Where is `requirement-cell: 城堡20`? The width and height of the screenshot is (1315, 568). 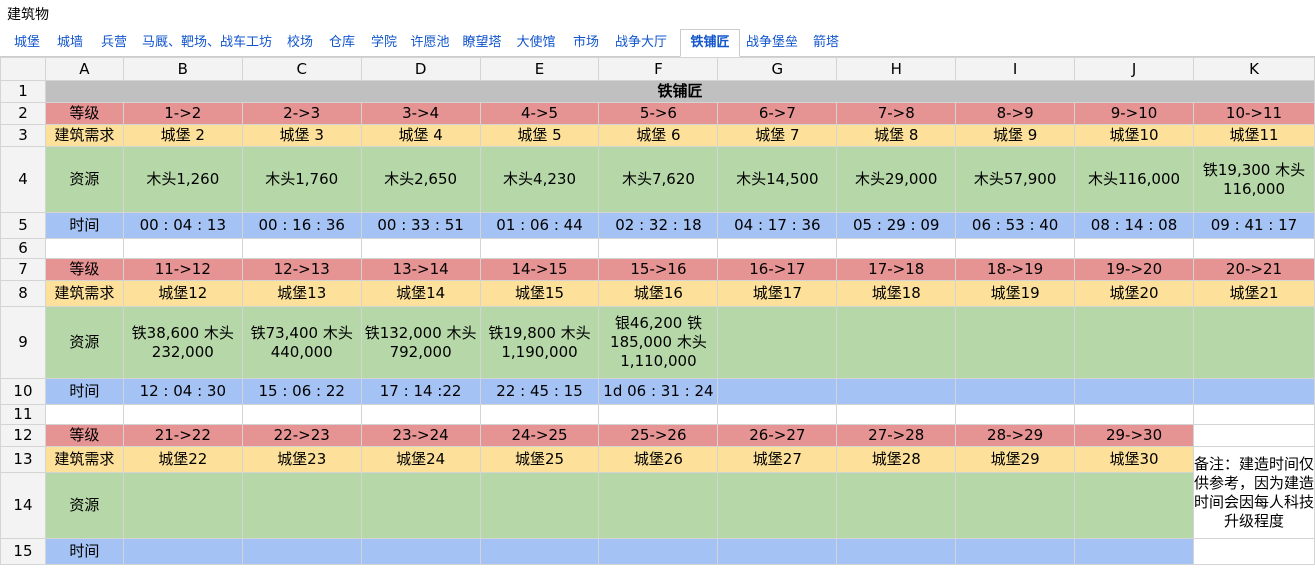
requirement-cell: 城堡20 is located at coordinates (1134, 293).